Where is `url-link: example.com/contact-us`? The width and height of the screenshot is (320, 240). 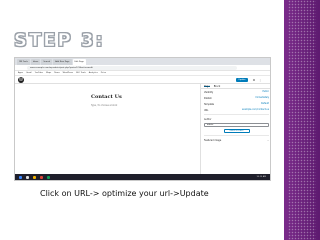
url-link: example.com/contact-us is located at coordinates (255, 110).